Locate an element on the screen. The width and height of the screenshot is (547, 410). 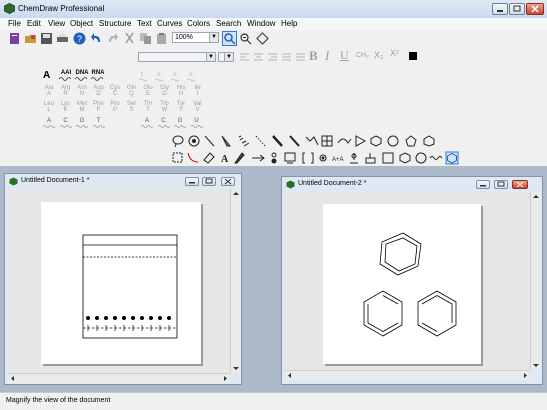
rna-base-button-2: G is located at coordinates (180, 124).